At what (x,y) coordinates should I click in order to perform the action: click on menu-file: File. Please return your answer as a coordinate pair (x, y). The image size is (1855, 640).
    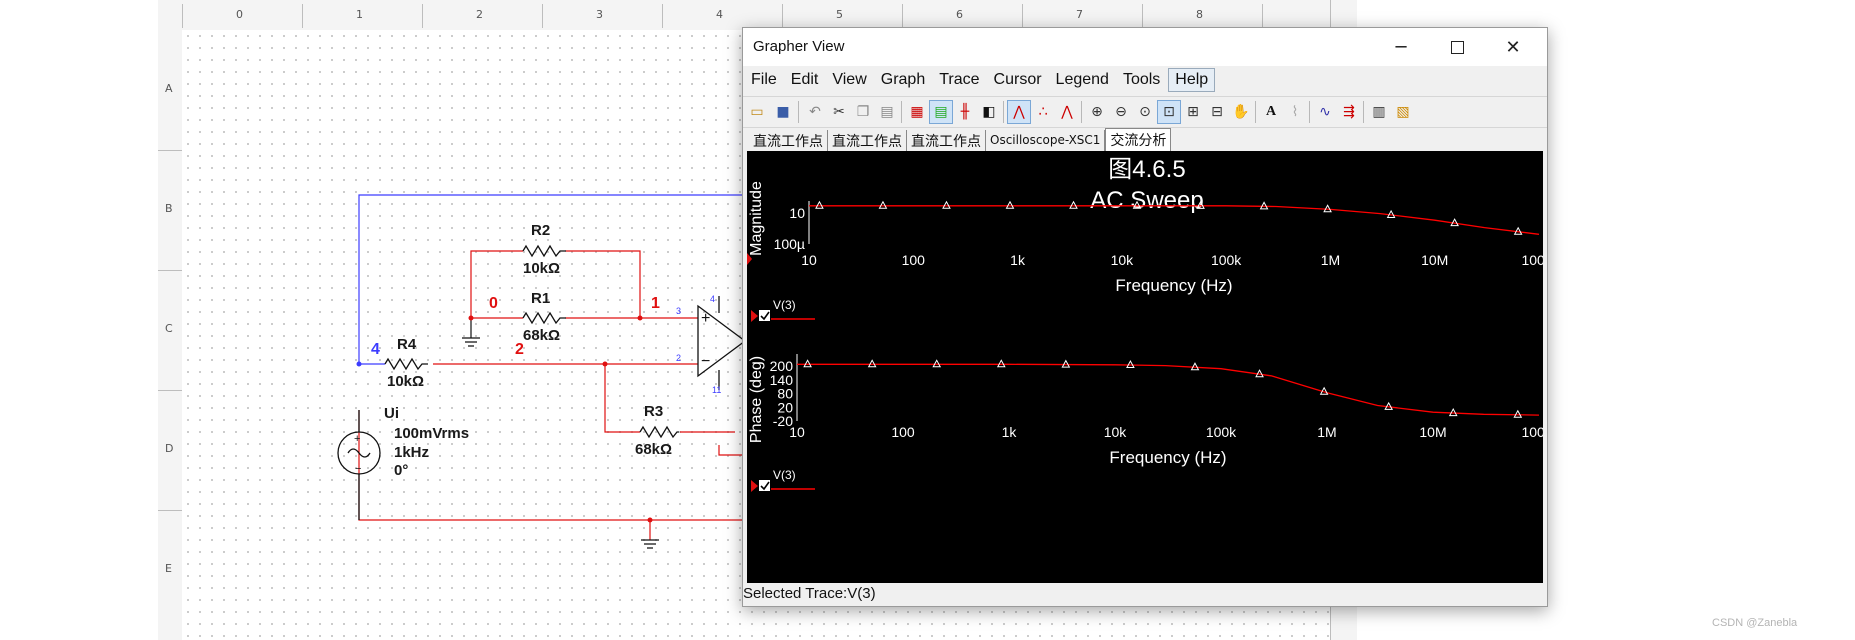
    Looking at the image, I should click on (764, 80).